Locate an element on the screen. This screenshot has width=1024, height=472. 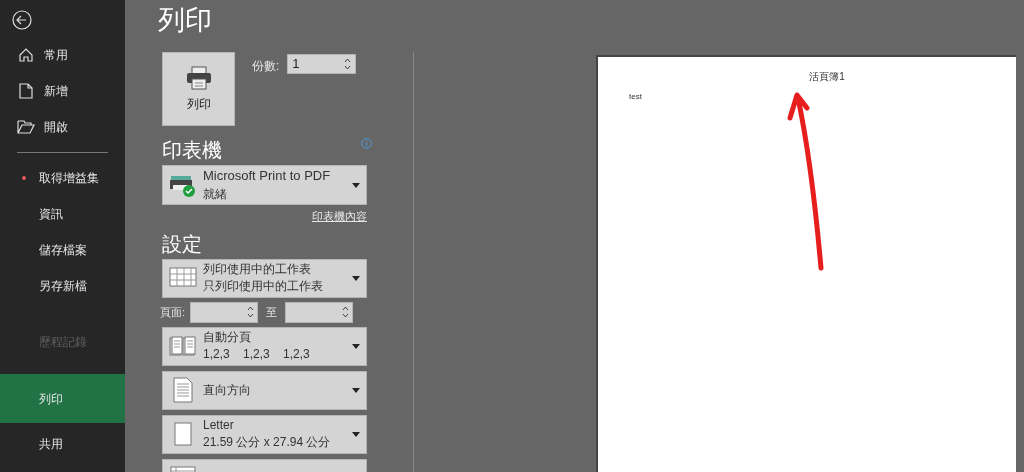
printer-dropdown: Microsoft Print to PDF 就緒 is located at coordinates (264, 185).